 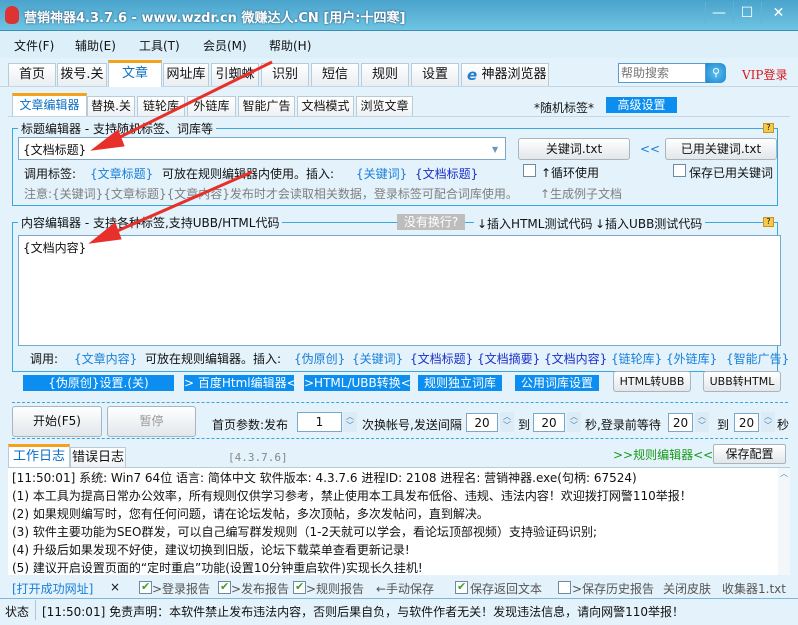 I want to click on annotation-arrows, so click(x=180, y=152).